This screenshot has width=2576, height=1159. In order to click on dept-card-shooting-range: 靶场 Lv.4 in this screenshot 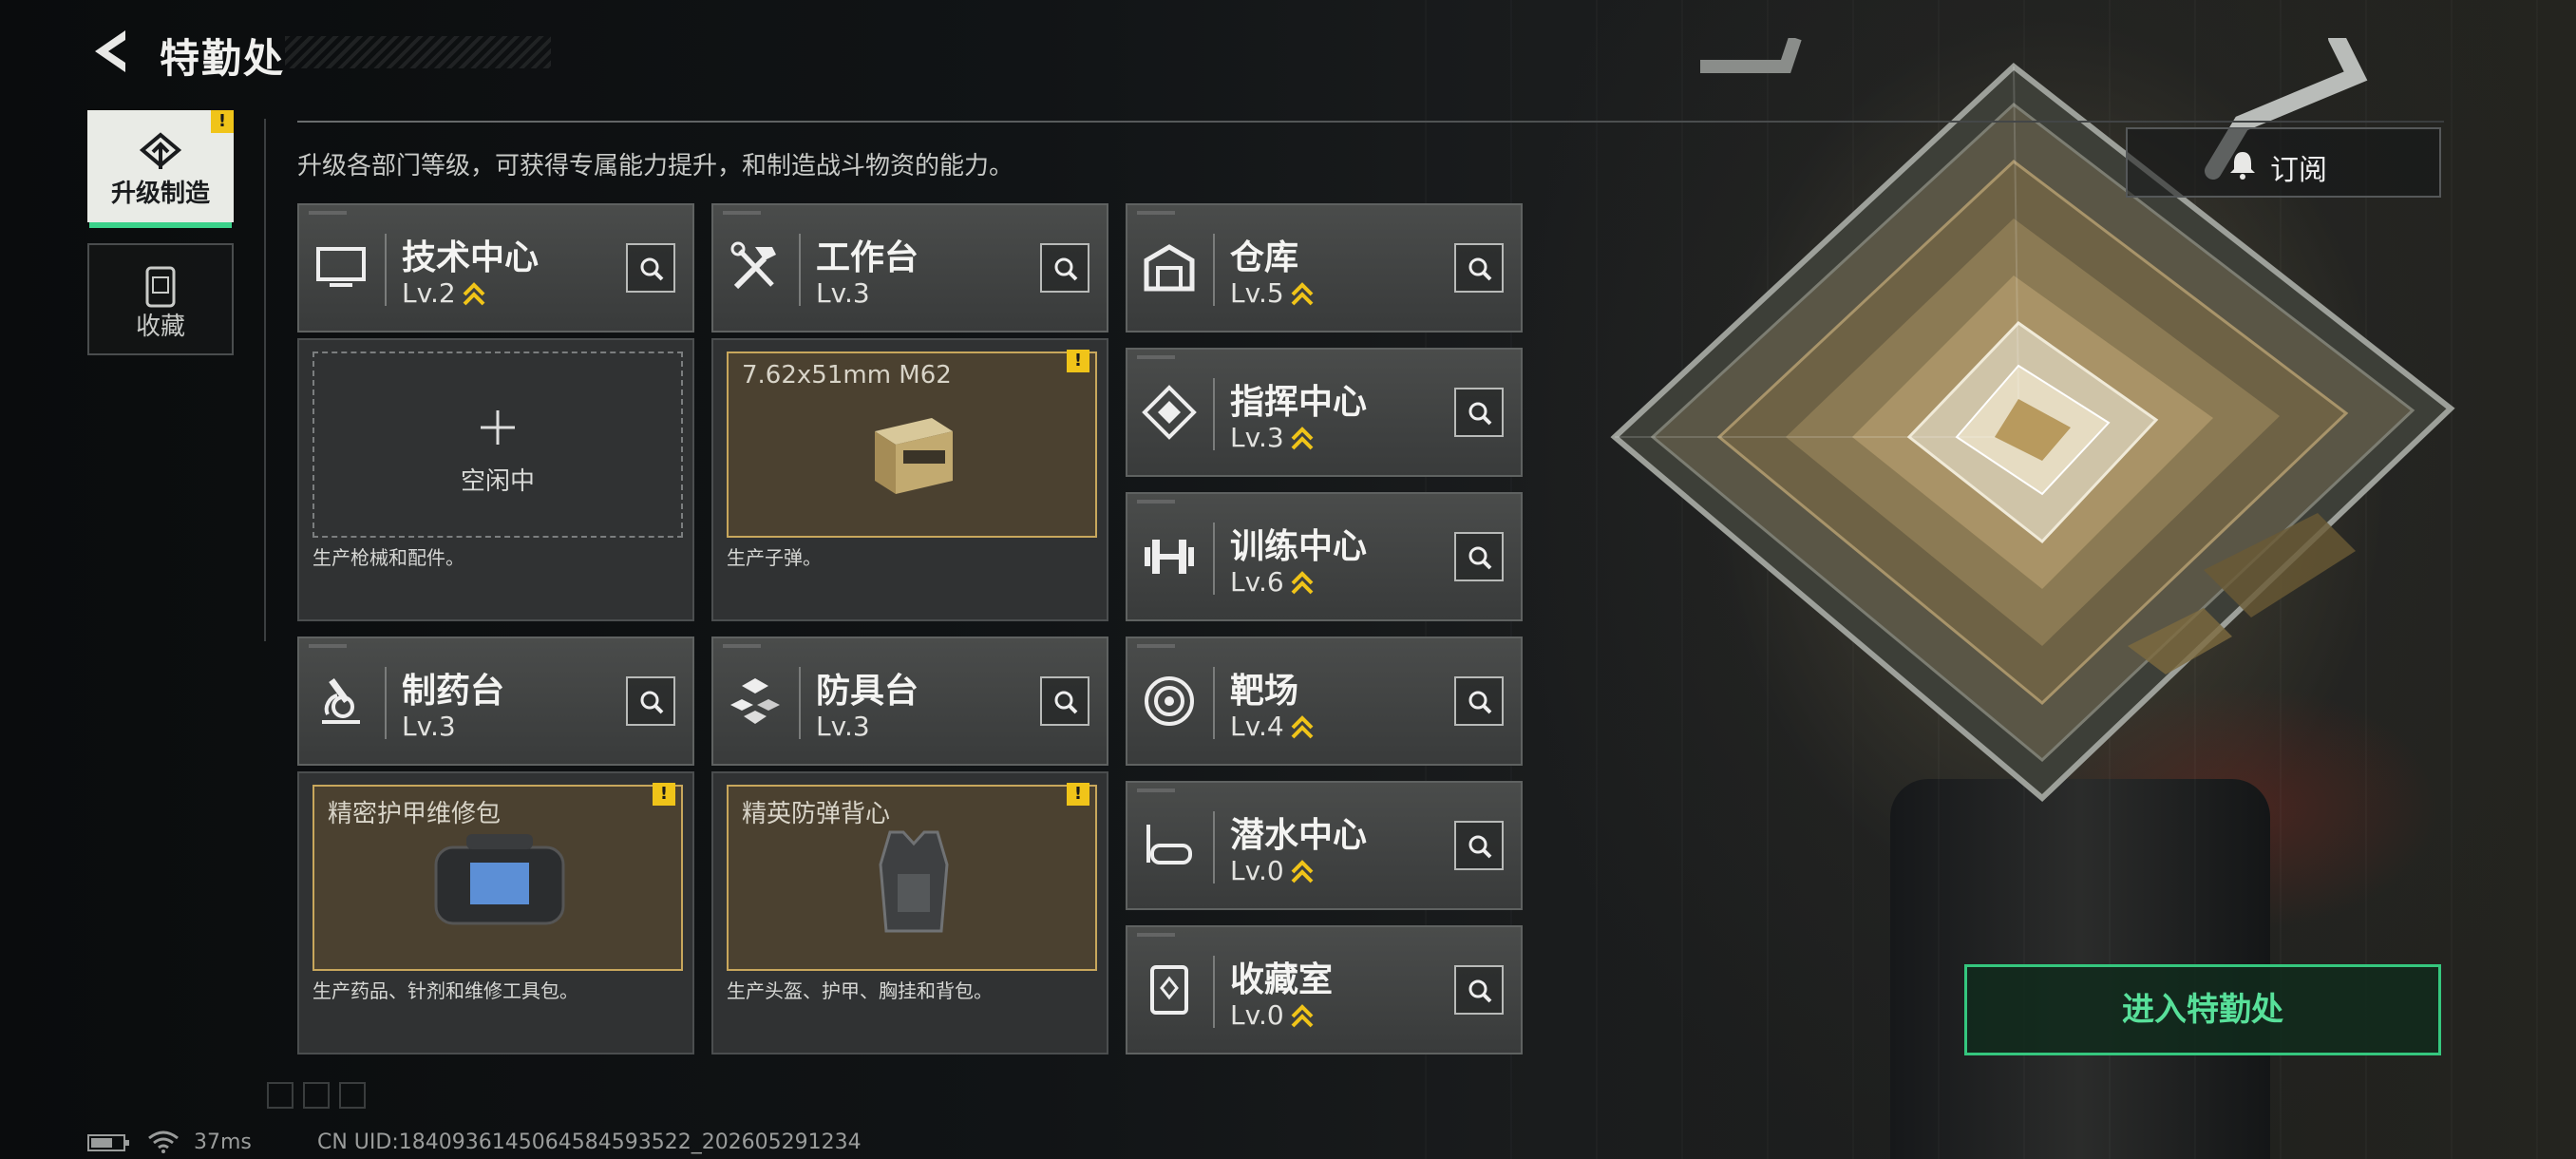, I will do `click(1324, 701)`.